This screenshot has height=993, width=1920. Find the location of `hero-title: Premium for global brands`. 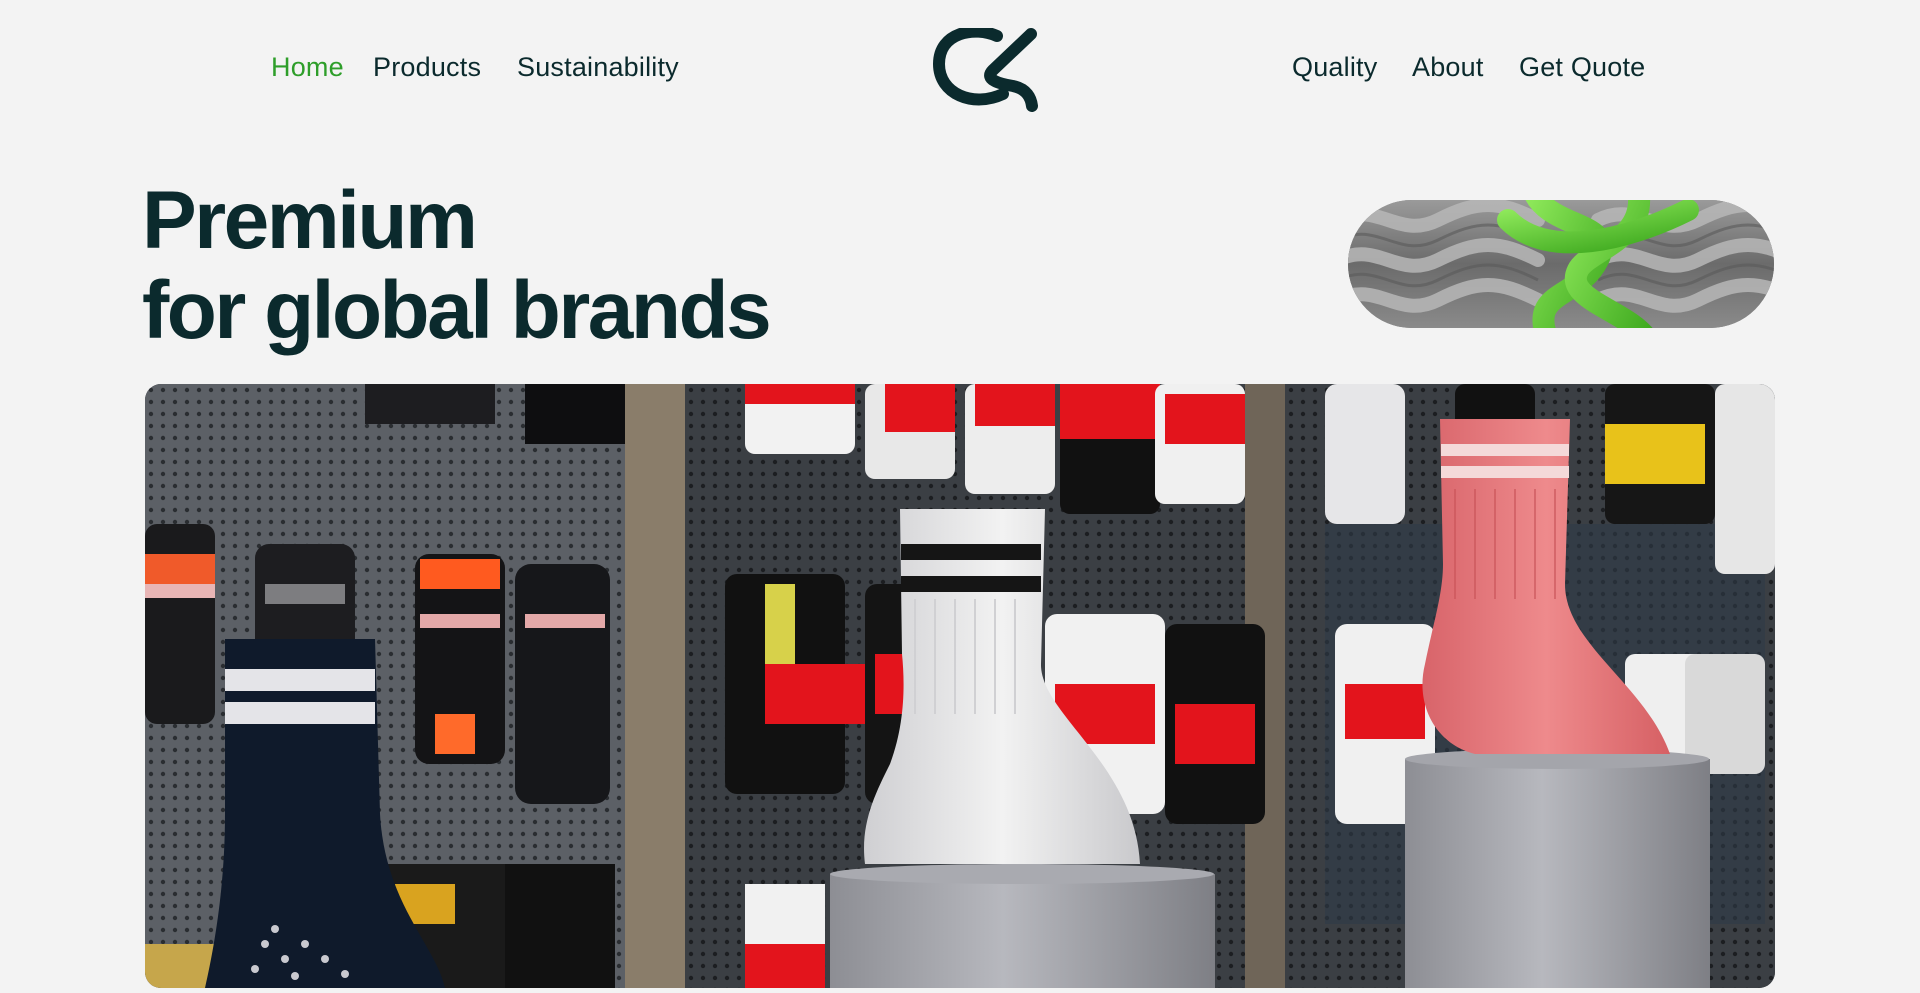

hero-title: Premium for global brands is located at coordinates (457, 265).